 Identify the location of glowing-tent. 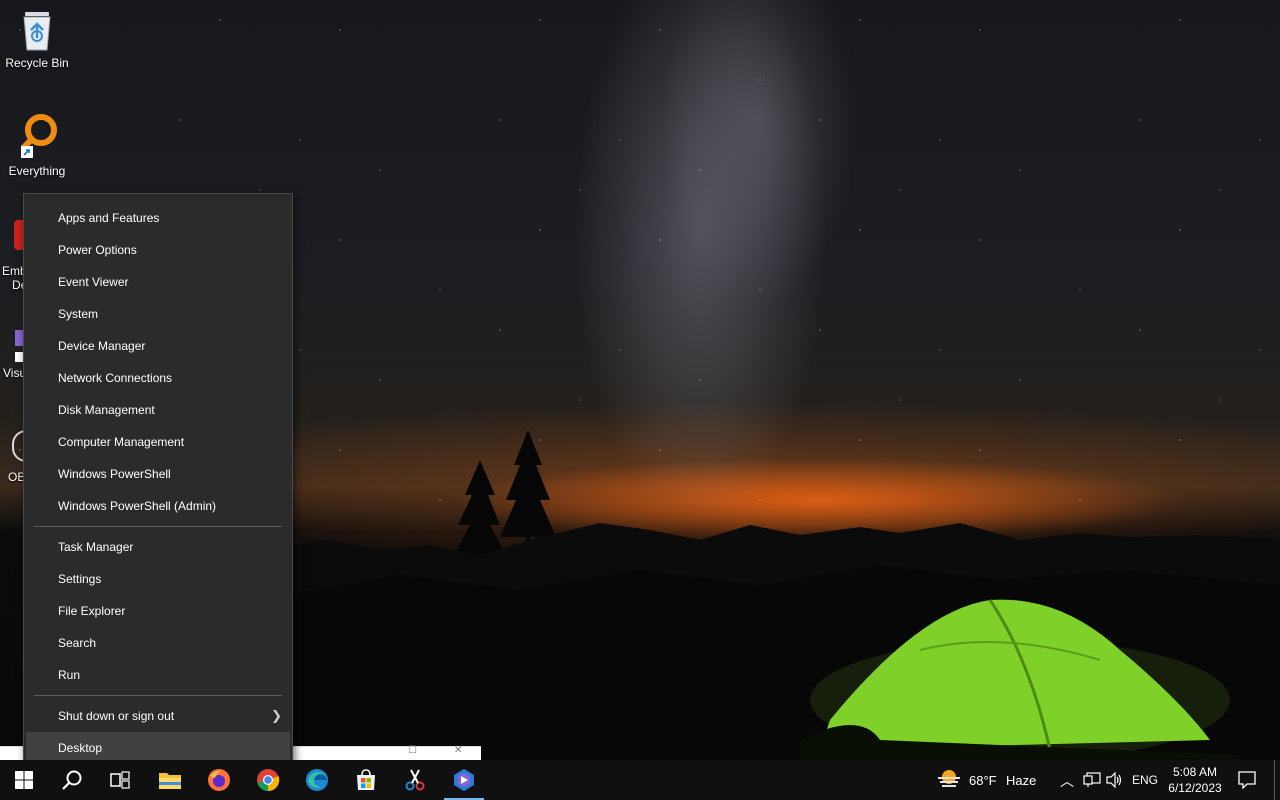
(1020, 679).